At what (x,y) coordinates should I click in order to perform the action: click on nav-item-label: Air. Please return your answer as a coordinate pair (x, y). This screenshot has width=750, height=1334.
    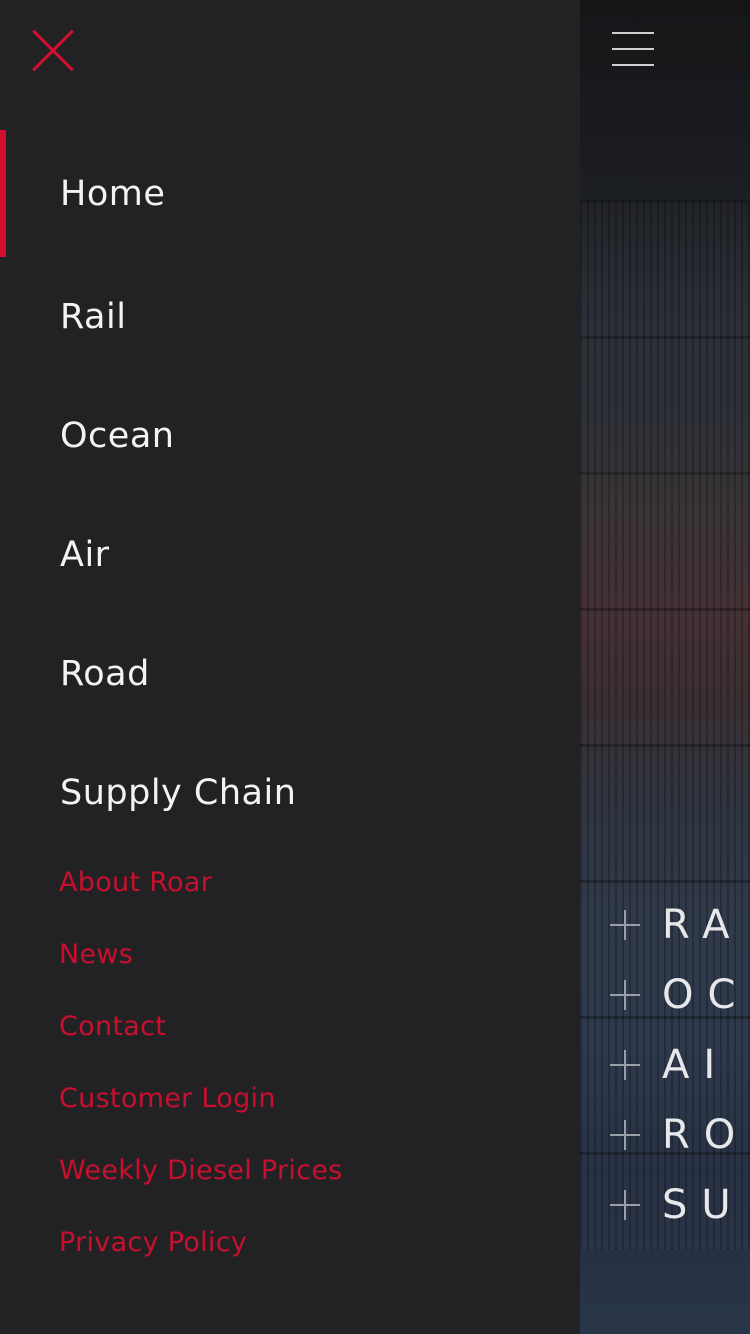
    Looking at the image, I should click on (85, 554).